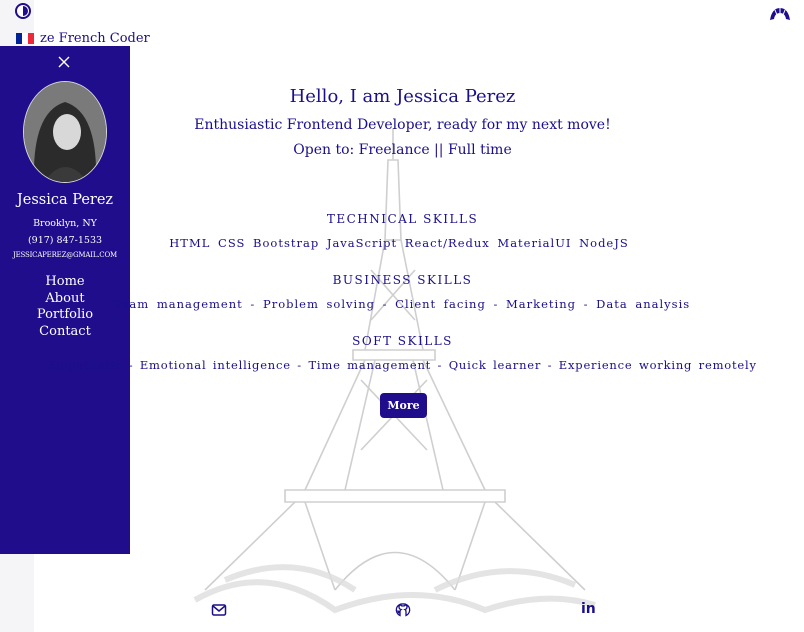 The height and width of the screenshot is (632, 804). Describe the element at coordinates (402, 150) in the screenshot. I see `hero-open-to: Open to: Freelance || Full time` at that location.